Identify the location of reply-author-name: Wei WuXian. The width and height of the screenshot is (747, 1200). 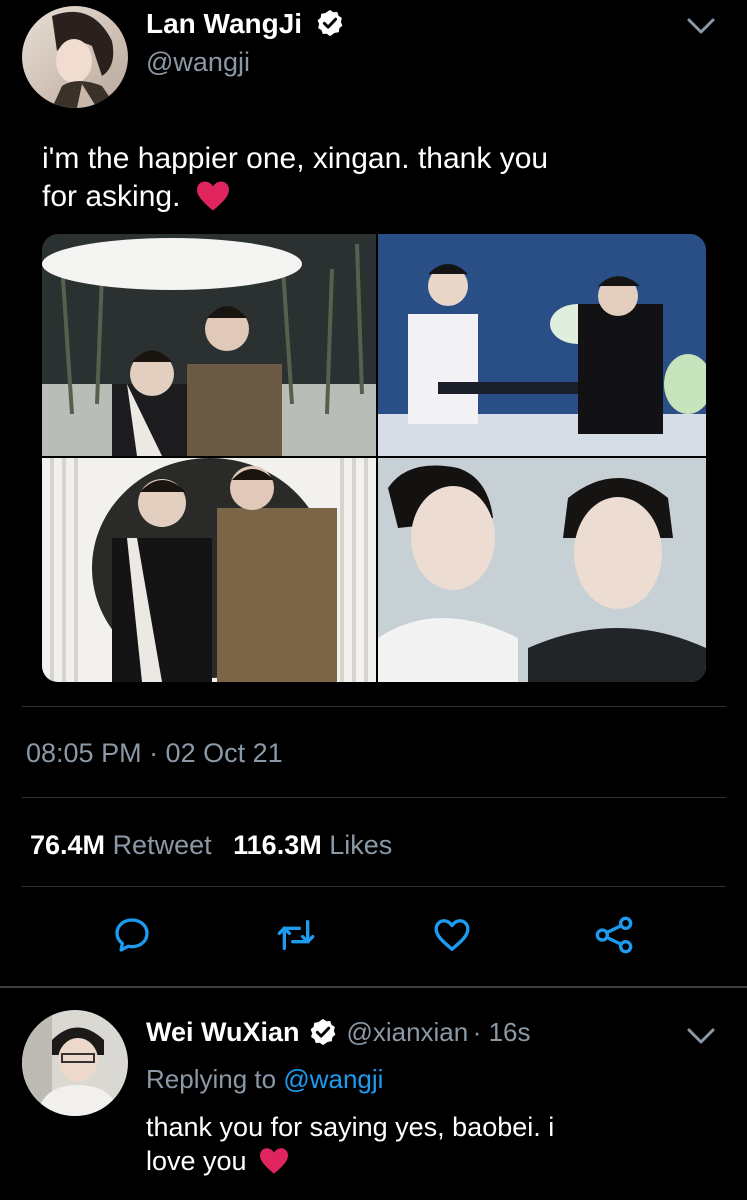
(223, 1032).